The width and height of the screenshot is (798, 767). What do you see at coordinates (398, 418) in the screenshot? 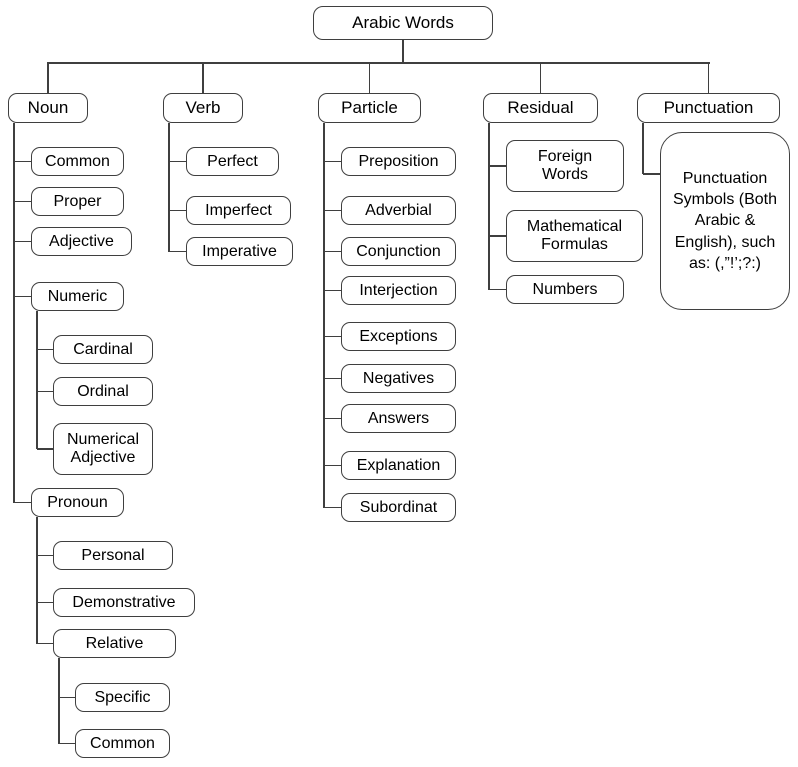
I see `node-answers: Answers` at bounding box center [398, 418].